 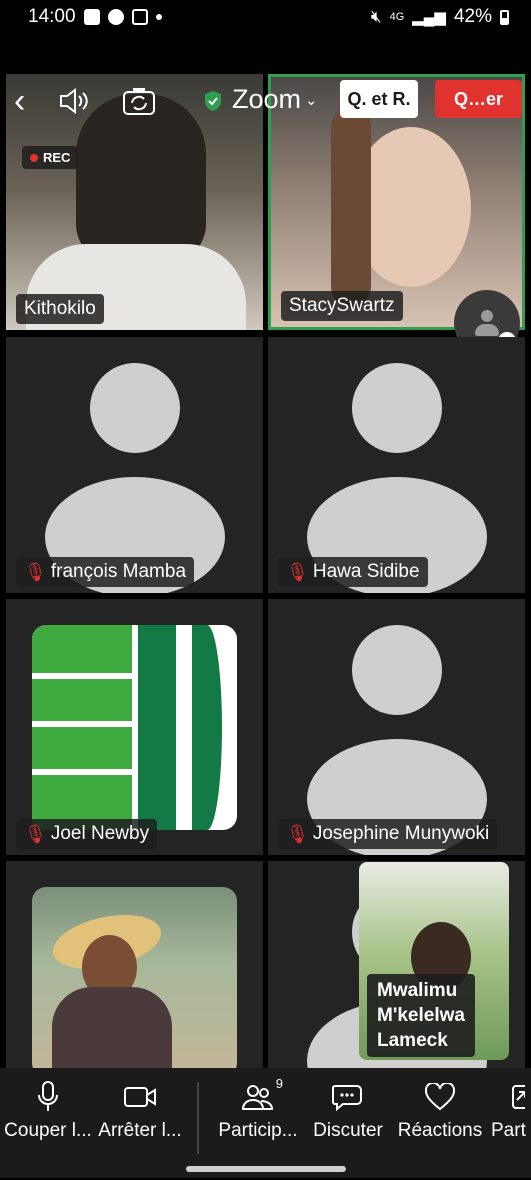 I want to click on participant-name-label: 🎙︎ Hawa Sidibe, so click(x=353, y=572).